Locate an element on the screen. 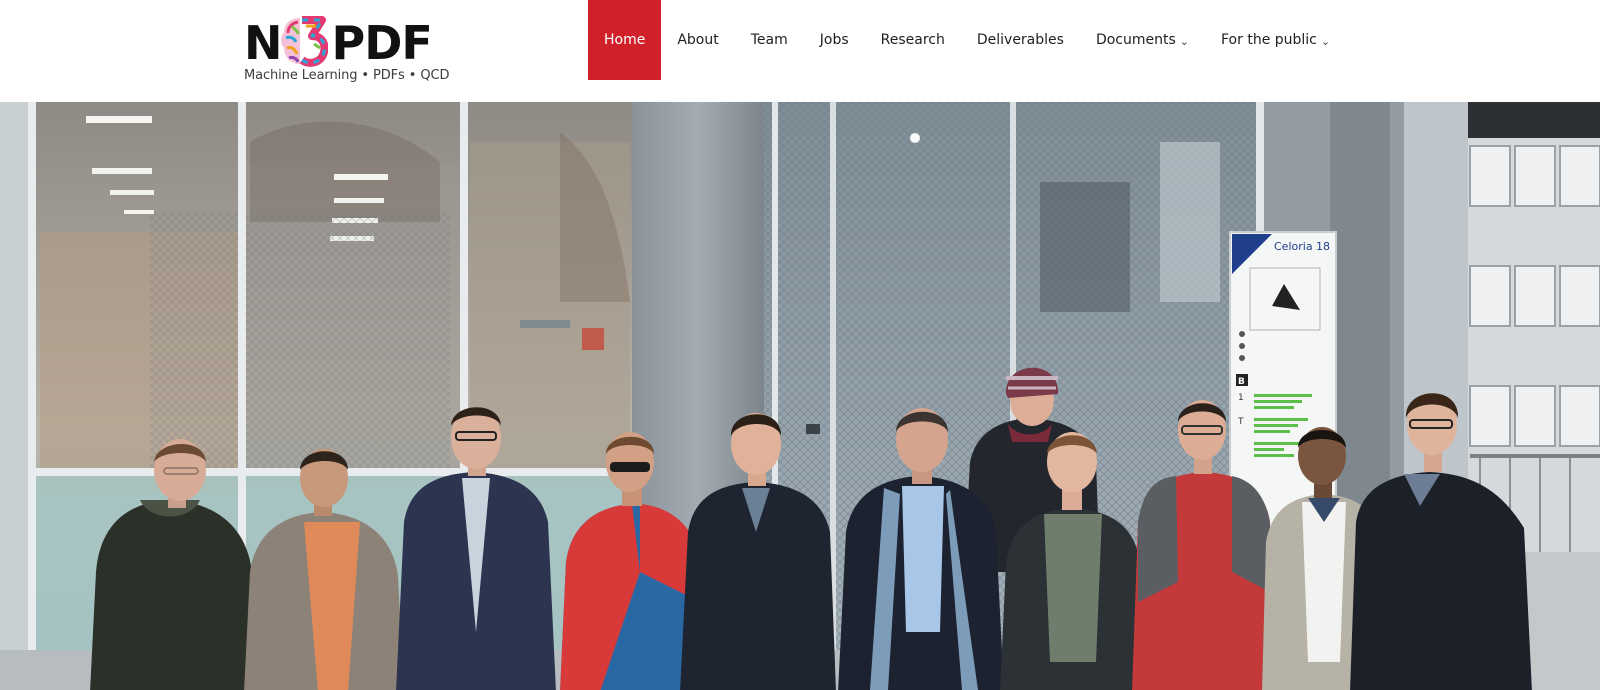 This screenshot has height=690, width=1600. logo-wordmark: N PDF is located at coordinates (338, 43).